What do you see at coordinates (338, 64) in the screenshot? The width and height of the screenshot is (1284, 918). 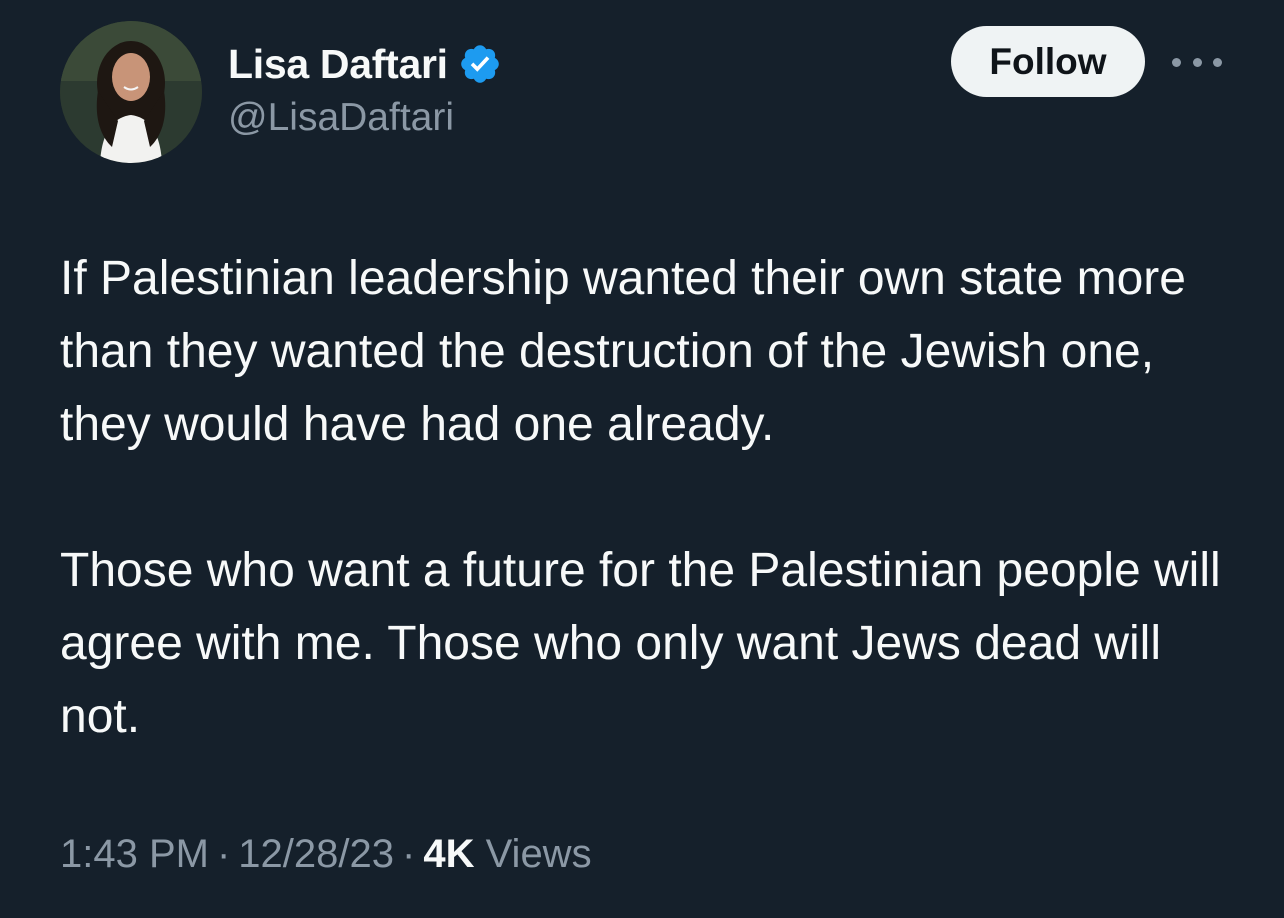 I see `display-name: Lisa Daftari` at bounding box center [338, 64].